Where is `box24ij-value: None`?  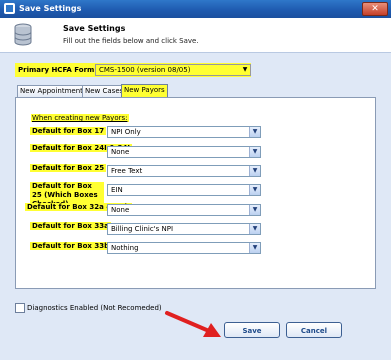
box24ij-value: None is located at coordinates (120, 152).